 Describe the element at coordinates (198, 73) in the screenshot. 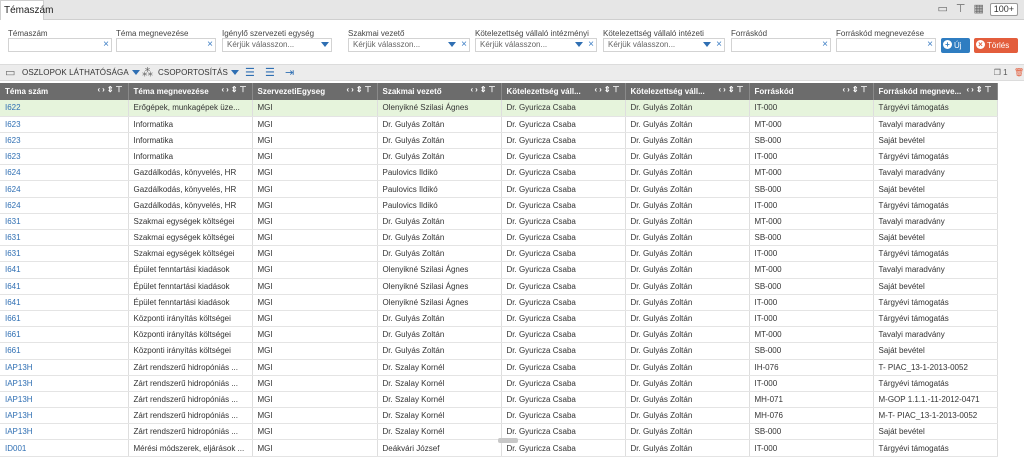

I see `grouping-button: CSOPORTOSÍTÁS` at that location.